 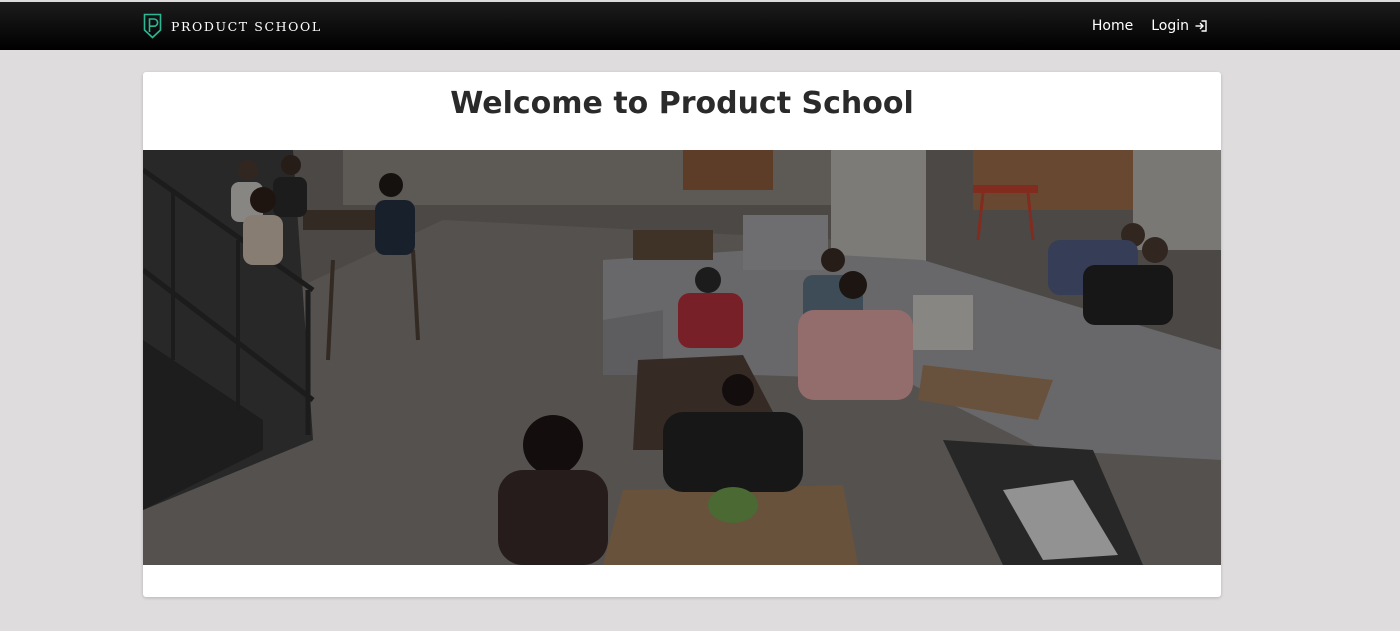 I want to click on nav-login-link: Login, so click(x=1179, y=26).